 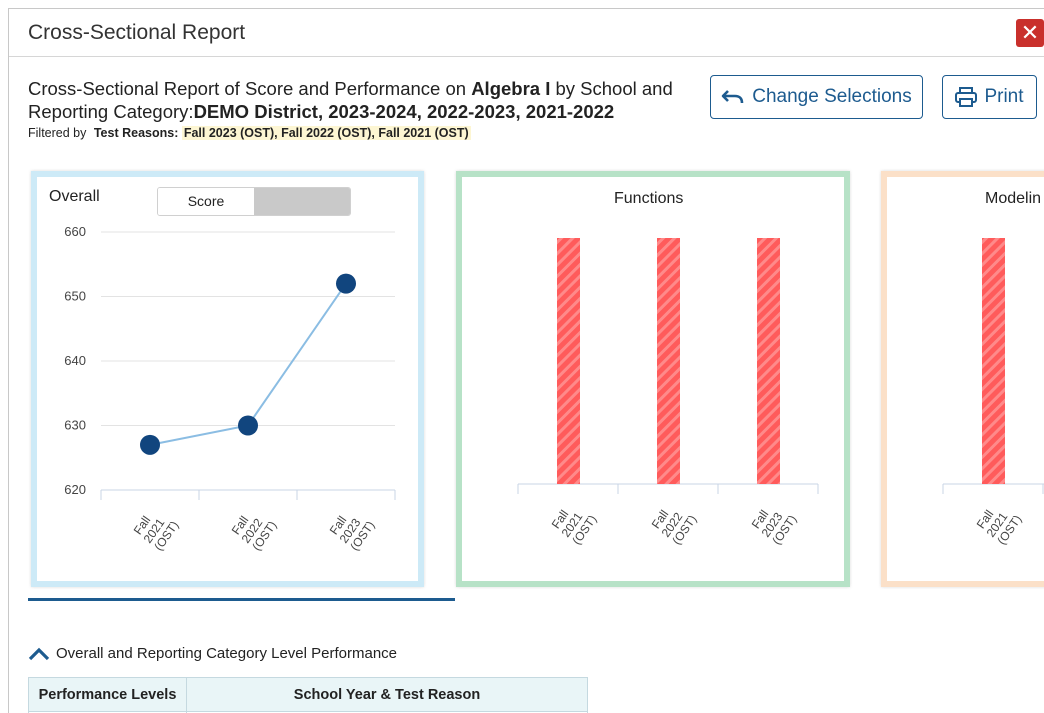 I want to click on functions-tick-label: Fall2021(OST), so click(x=574, y=522).